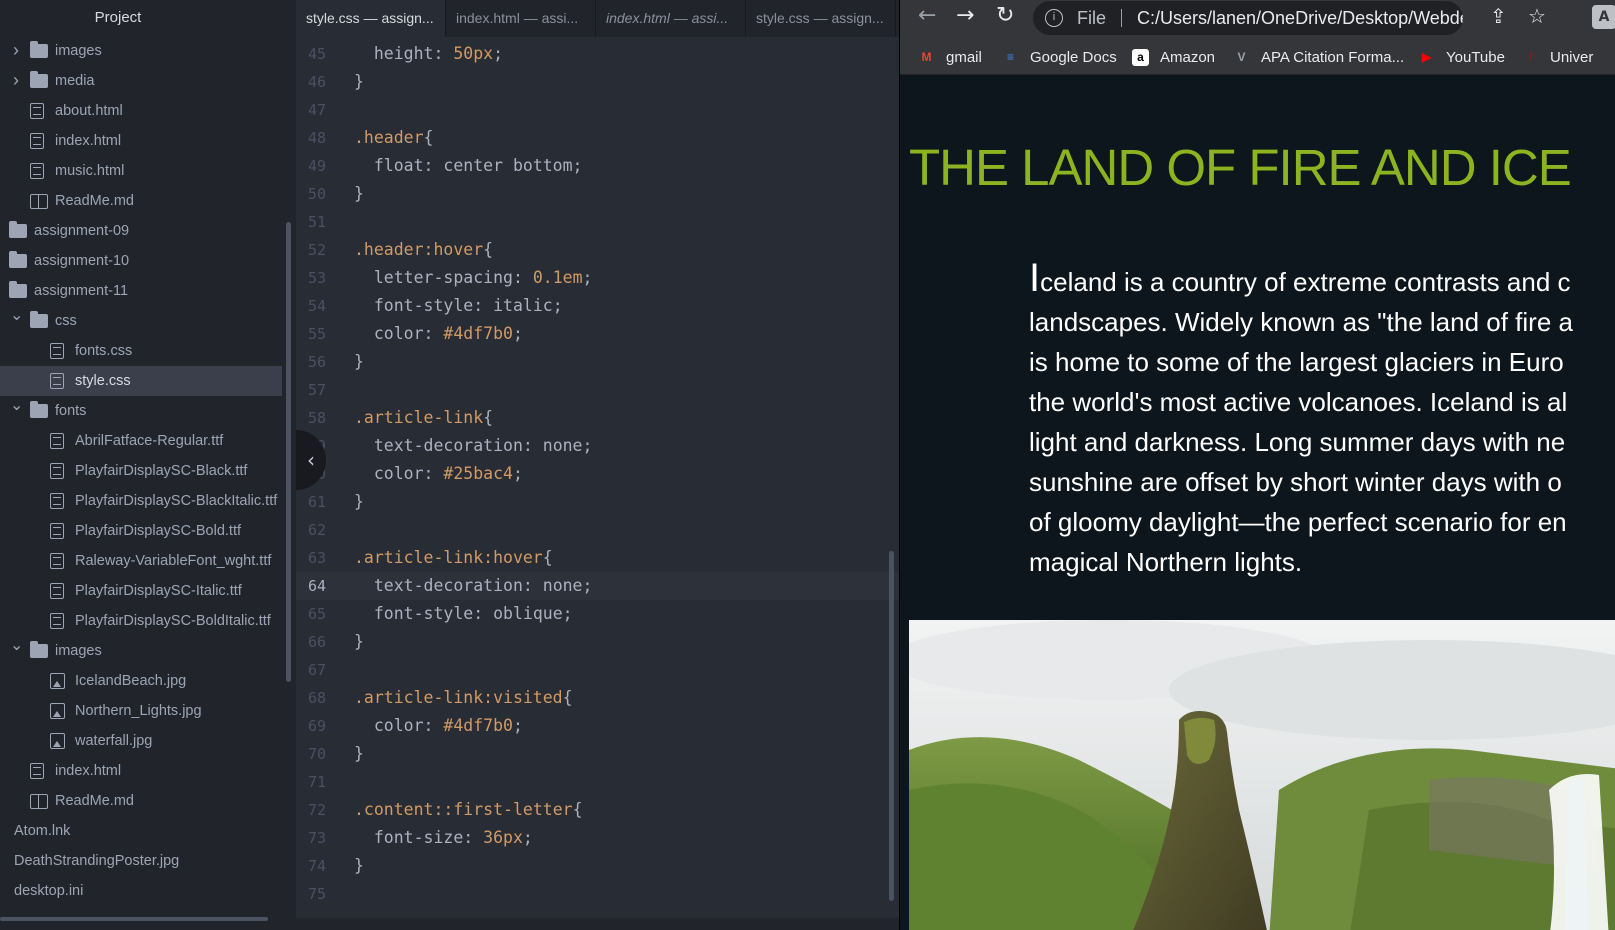 This screenshot has width=1615, height=930. I want to click on code-line: 55 color: #4df7b0;, so click(597, 334).